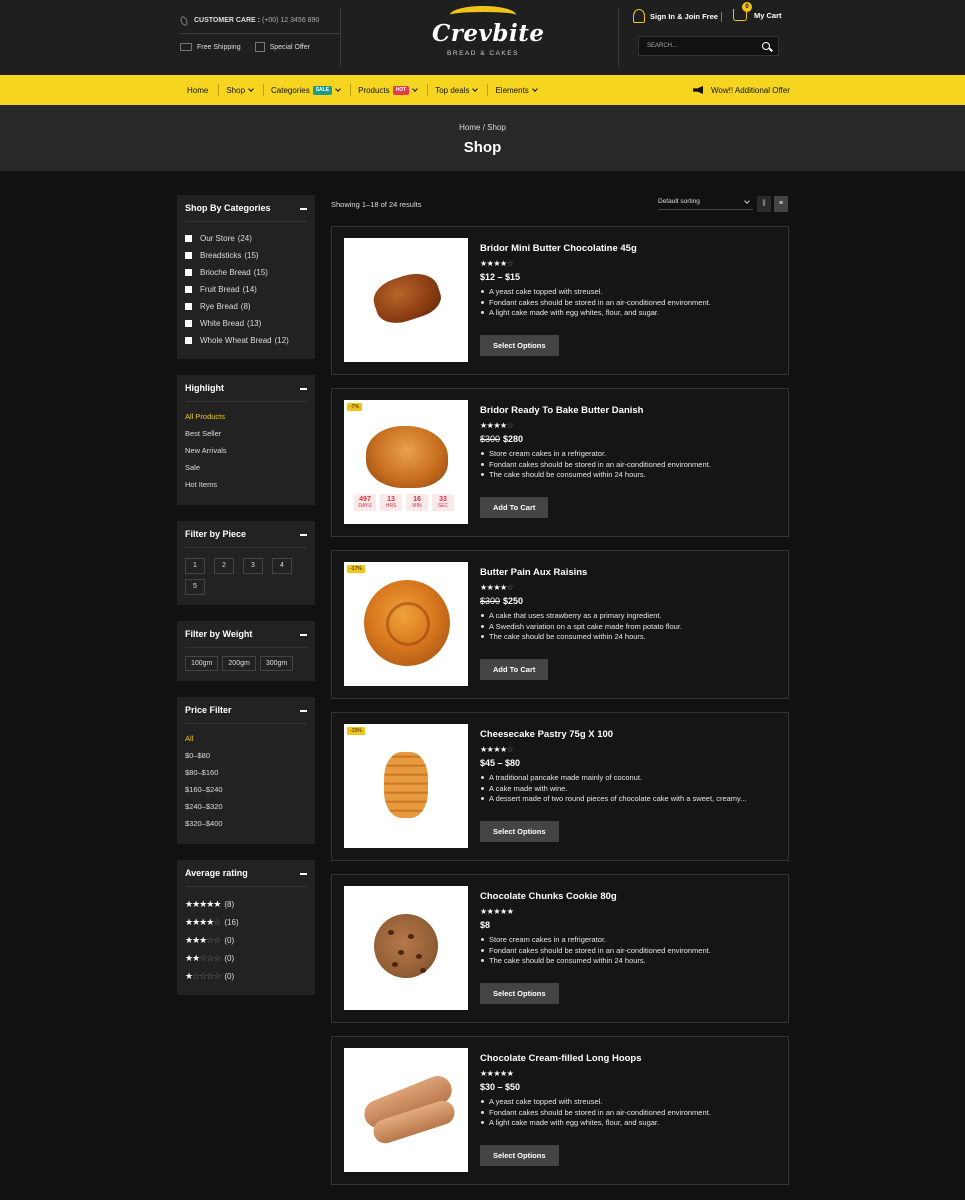 This screenshot has height=1200, width=965. Describe the element at coordinates (246, 306) in the screenshot. I see `category-item: Rye Bread (8)` at that location.